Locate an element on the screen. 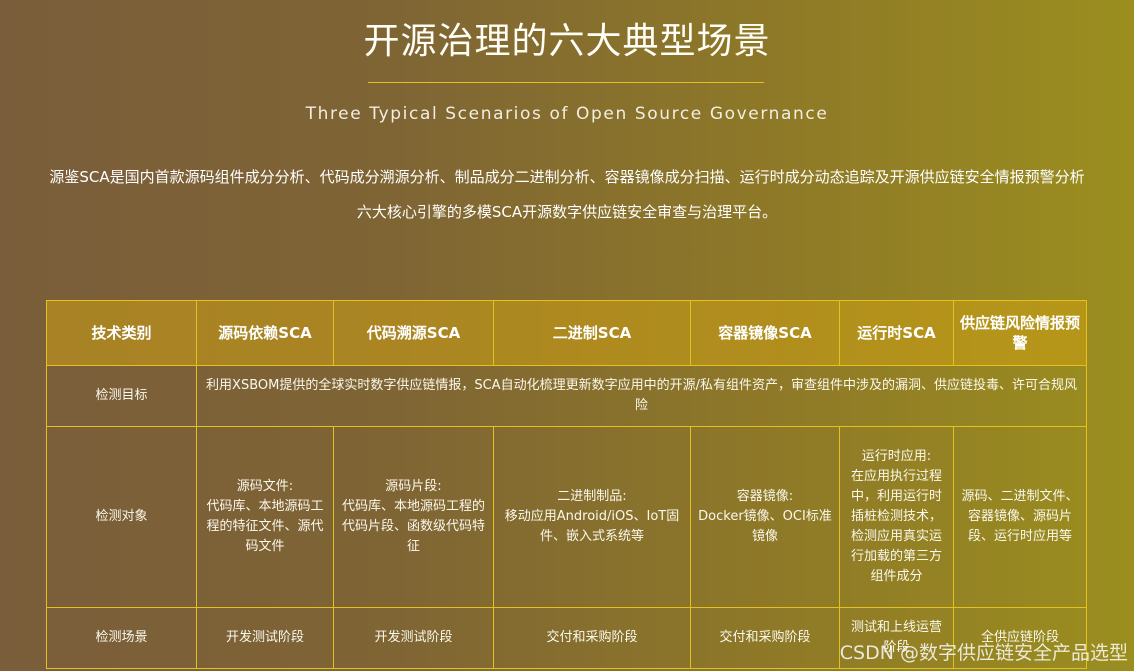 The image size is (1134, 671). header-tech-category: 技术类别 is located at coordinates (121, 333).